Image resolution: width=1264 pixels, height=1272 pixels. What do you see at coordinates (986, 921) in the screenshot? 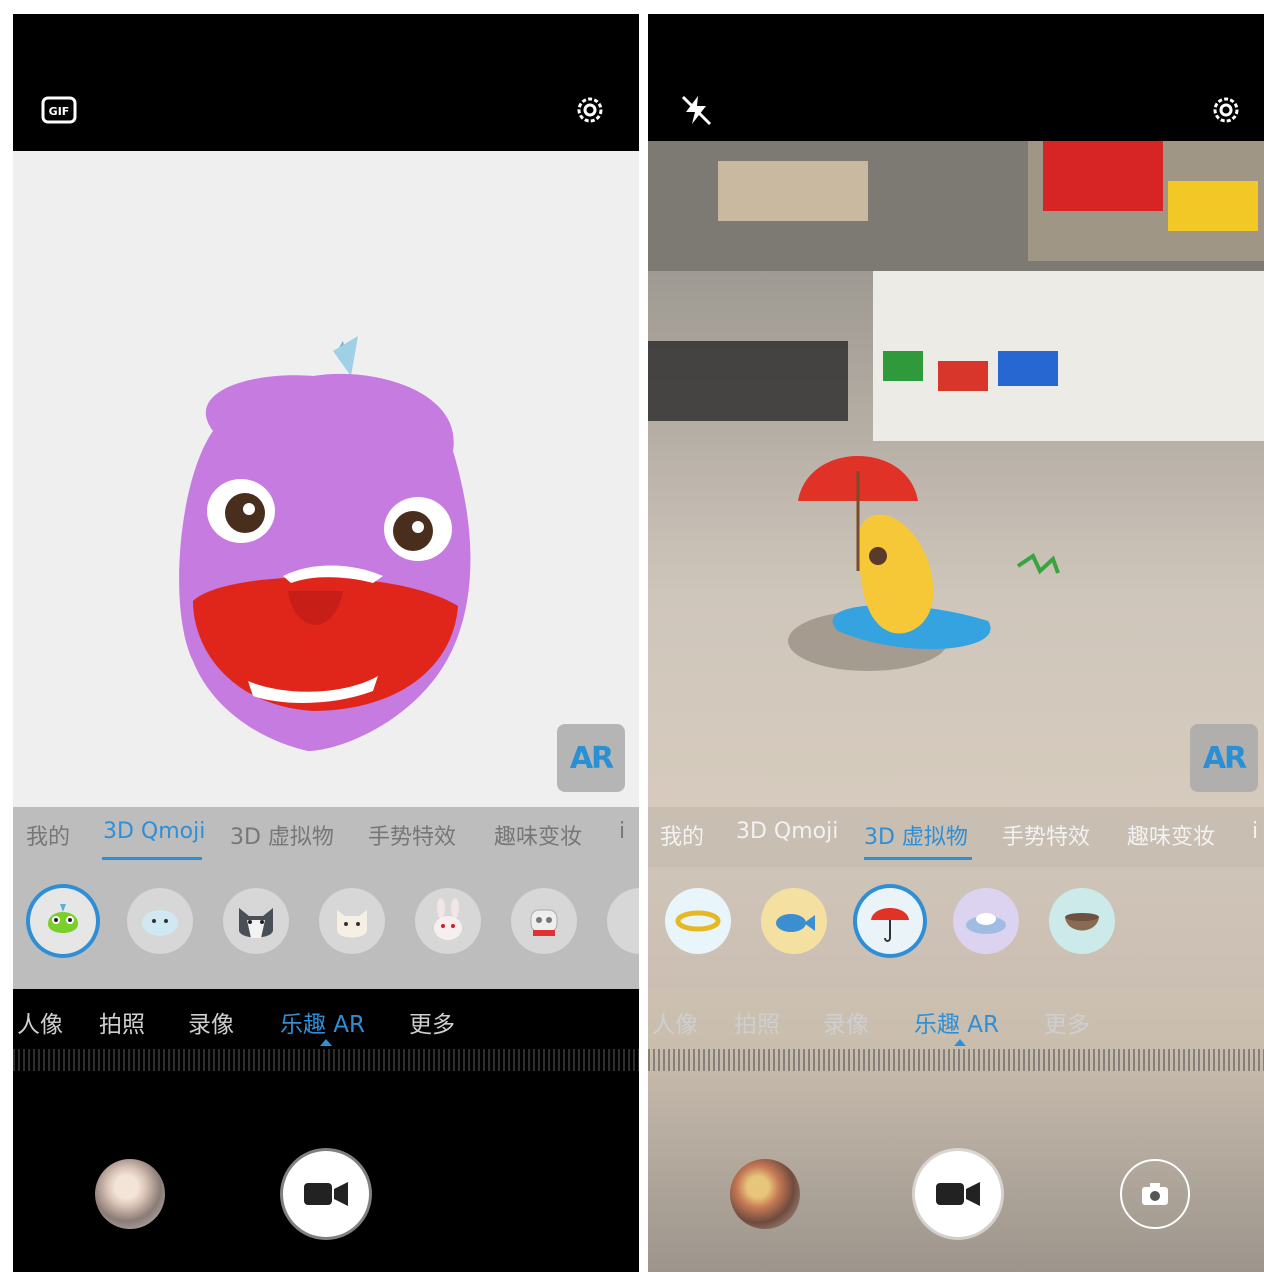
I see `object-cloud-island` at bounding box center [986, 921].